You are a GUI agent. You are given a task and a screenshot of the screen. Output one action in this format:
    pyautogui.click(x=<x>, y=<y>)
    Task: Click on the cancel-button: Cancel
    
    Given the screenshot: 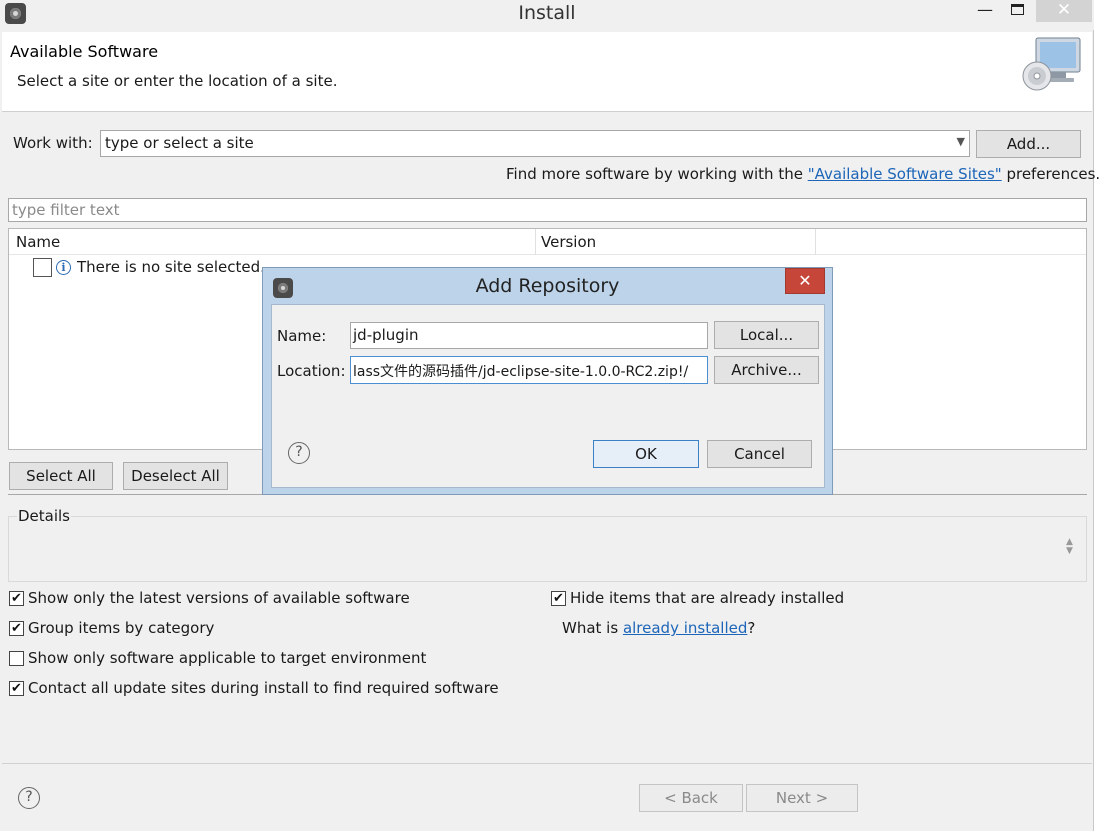 What is the action you would take?
    pyautogui.click(x=759, y=454)
    